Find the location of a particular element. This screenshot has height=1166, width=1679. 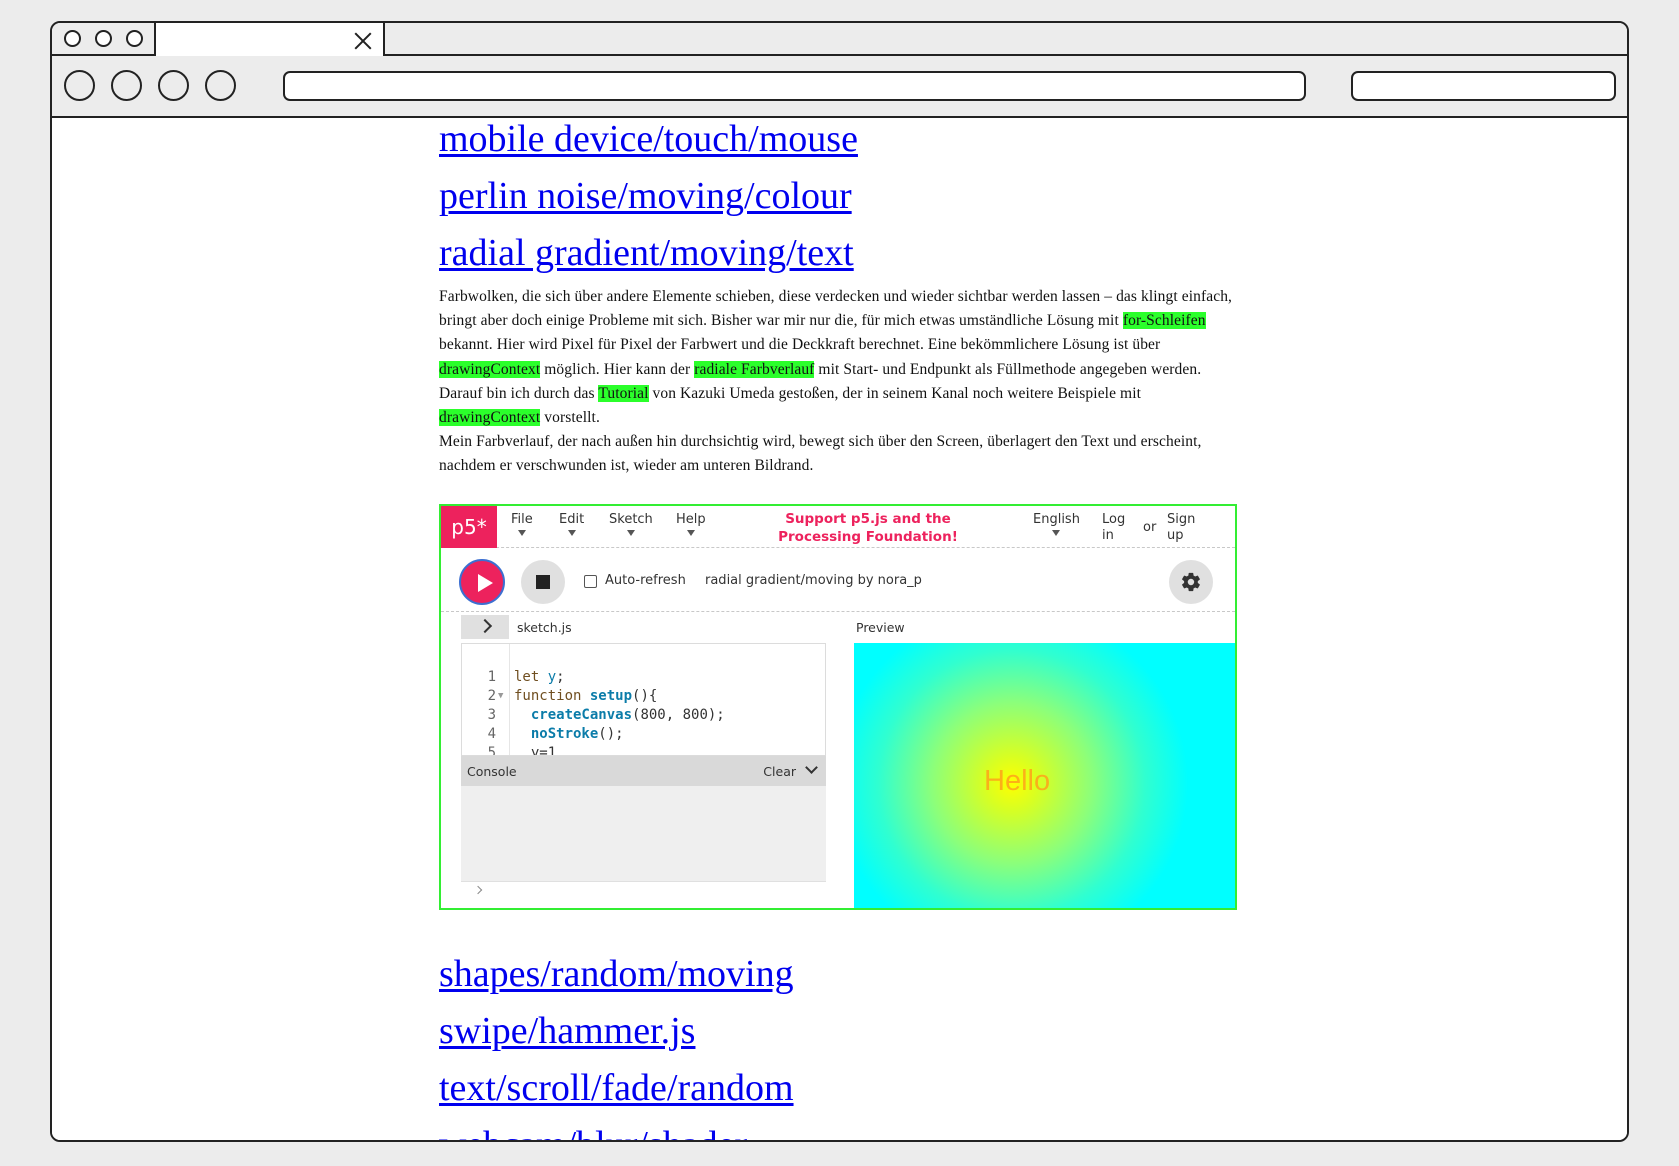

code-line: 4 noStroke(); is located at coordinates (643, 734).